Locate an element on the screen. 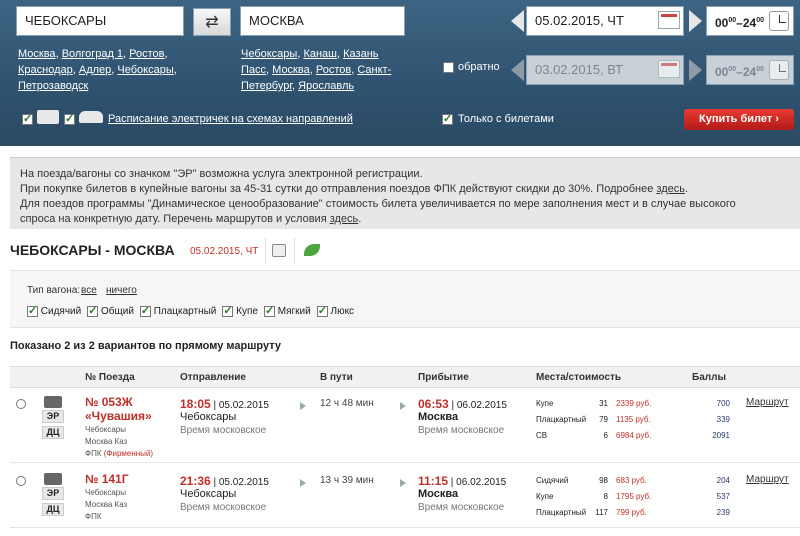  departure-tz: Время московское is located at coordinates (223, 507).